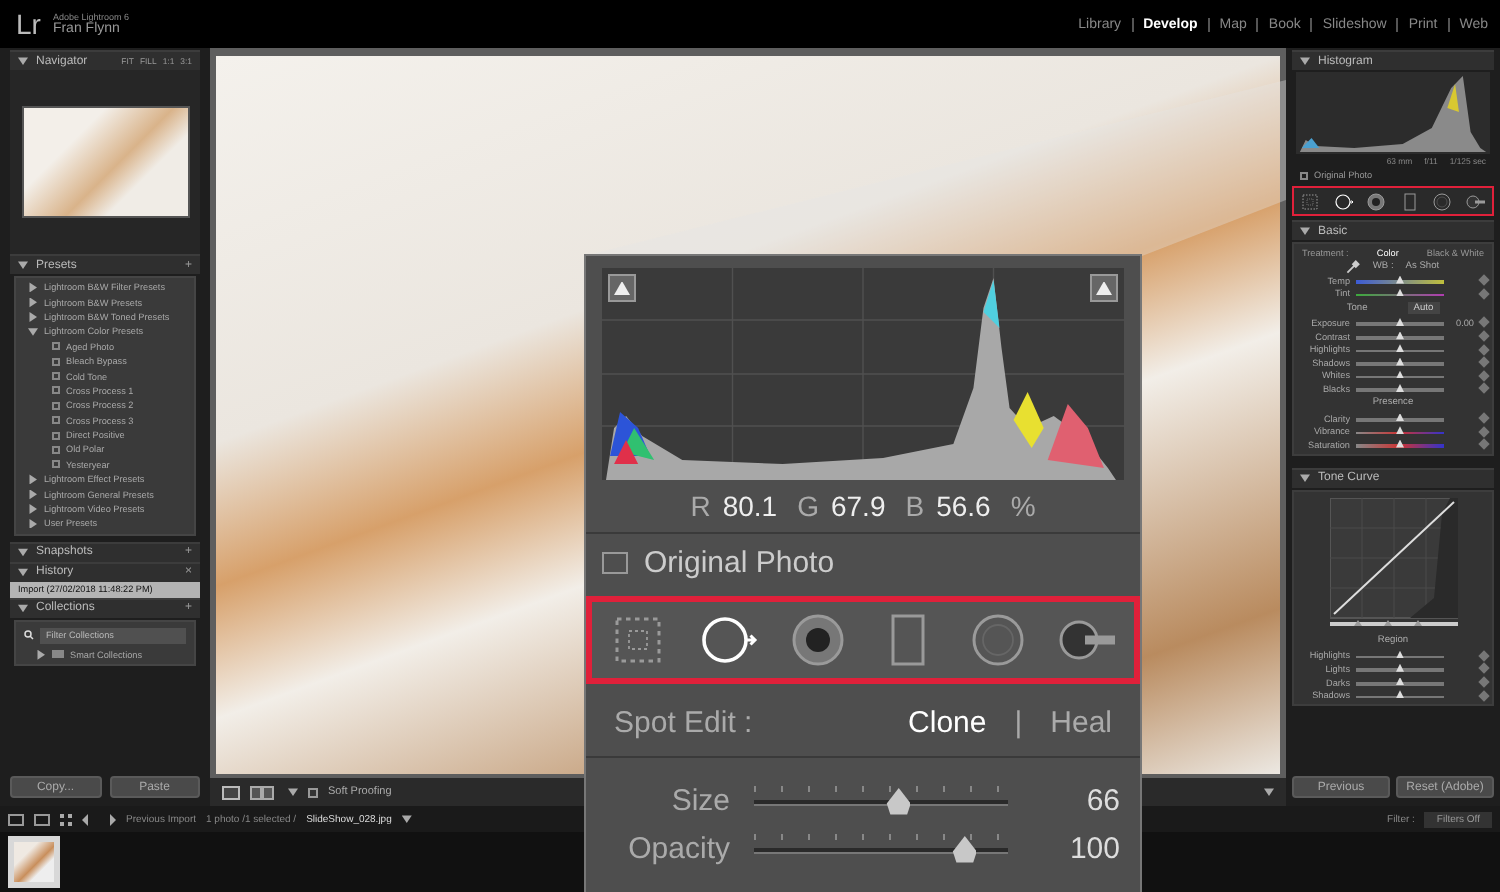 This screenshot has height=892, width=1500. I want to click on channel-value: 56.6, so click(963, 506).